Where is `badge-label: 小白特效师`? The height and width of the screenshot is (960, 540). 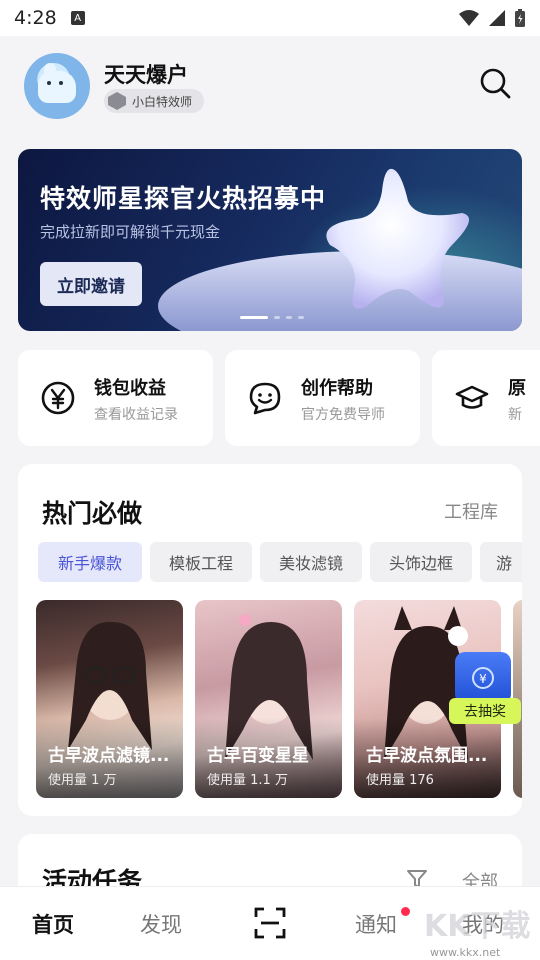 badge-label: 小白特效师 is located at coordinates (162, 101).